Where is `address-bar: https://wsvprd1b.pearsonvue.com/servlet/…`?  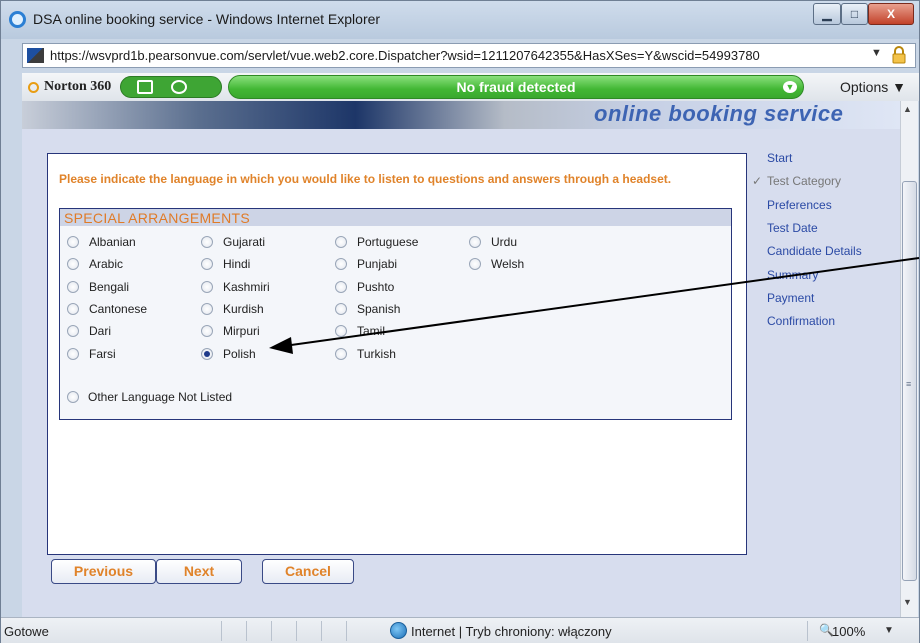
address-bar: https://wsvprd1b.pearsonvue.com/servlet/… is located at coordinates (469, 55).